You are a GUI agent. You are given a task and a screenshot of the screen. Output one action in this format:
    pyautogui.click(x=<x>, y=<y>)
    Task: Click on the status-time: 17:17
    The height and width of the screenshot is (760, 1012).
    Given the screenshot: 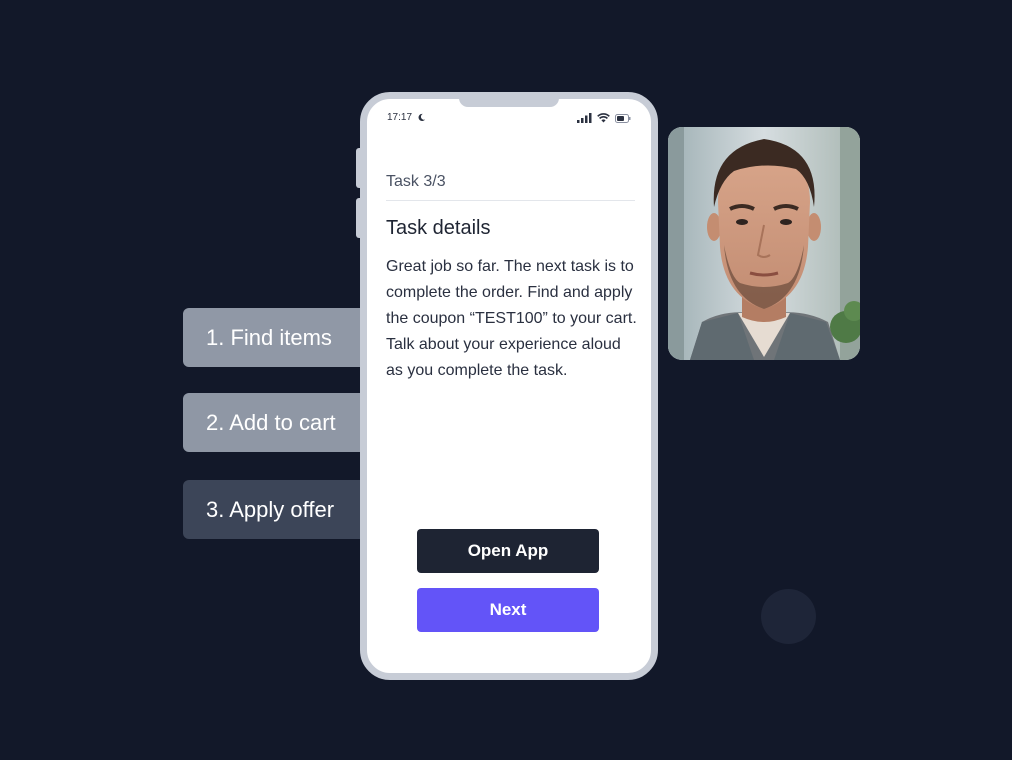 What is the action you would take?
    pyautogui.click(x=400, y=117)
    